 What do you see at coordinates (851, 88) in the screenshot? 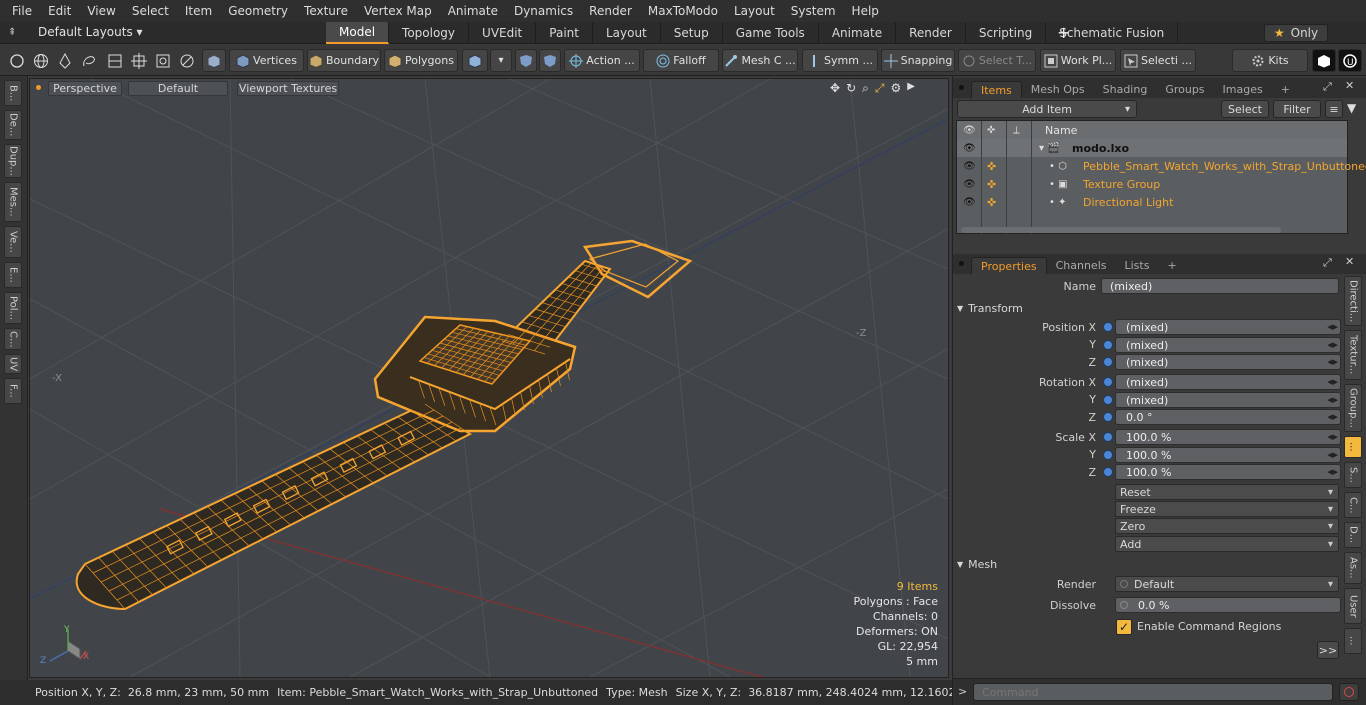
I see `rotate-view-icon: ↻` at bounding box center [851, 88].